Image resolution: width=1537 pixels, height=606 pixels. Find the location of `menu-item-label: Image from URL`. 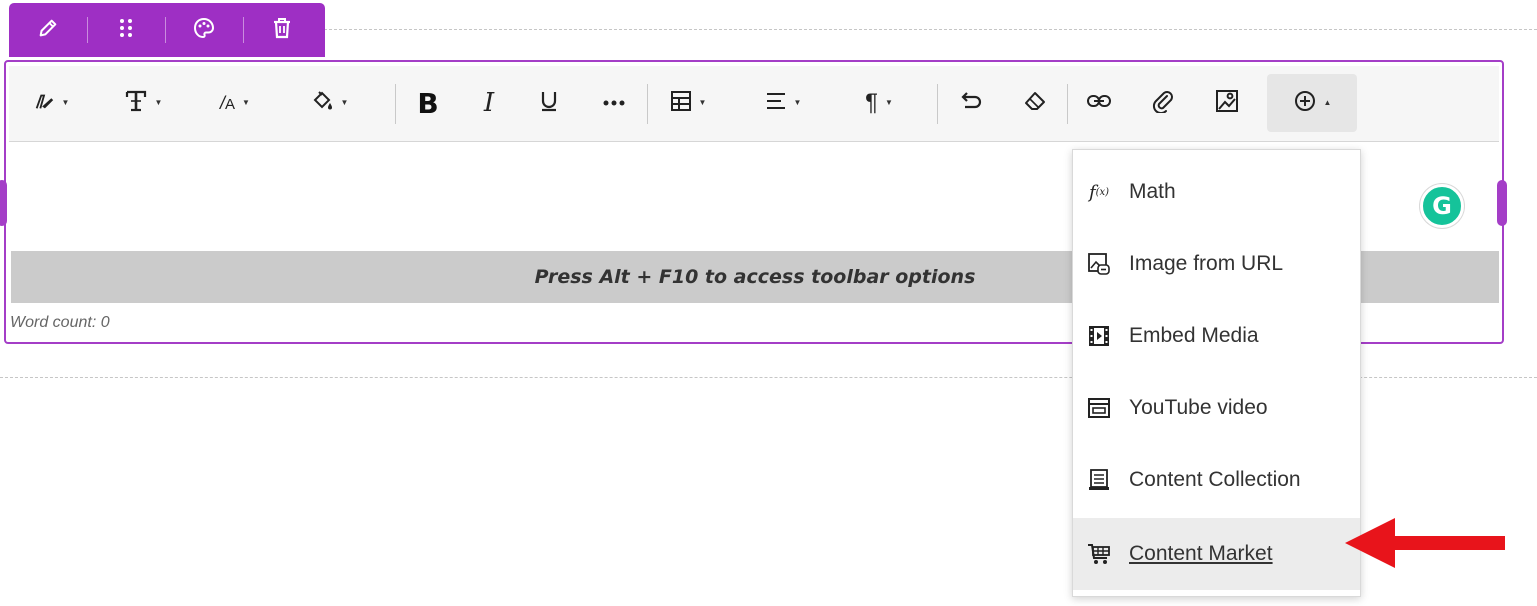

menu-item-label: Image from URL is located at coordinates (1206, 263).